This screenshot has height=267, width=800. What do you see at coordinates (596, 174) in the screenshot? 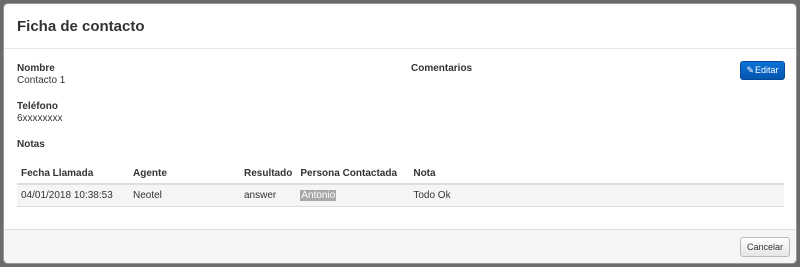
I see `column-header-nota: Nota` at bounding box center [596, 174].